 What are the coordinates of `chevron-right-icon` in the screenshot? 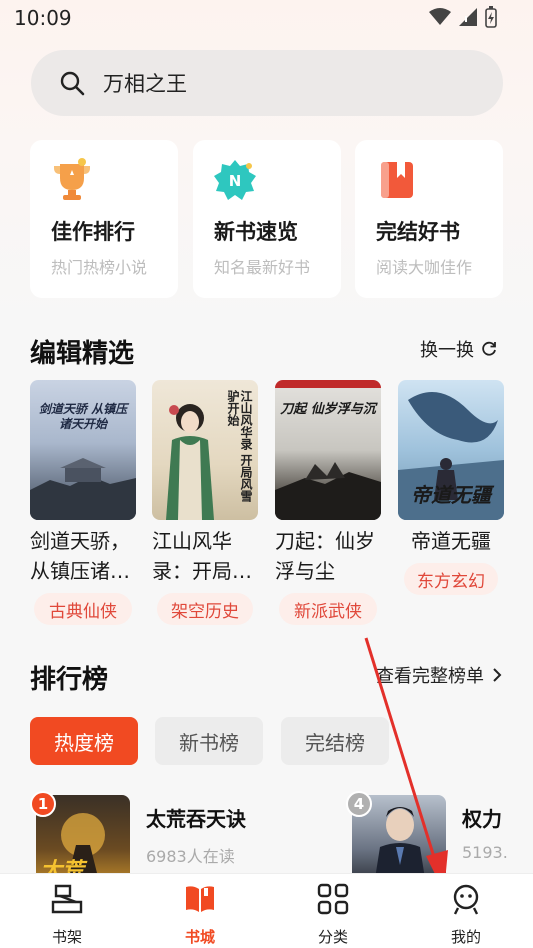 It's located at (497, 675).